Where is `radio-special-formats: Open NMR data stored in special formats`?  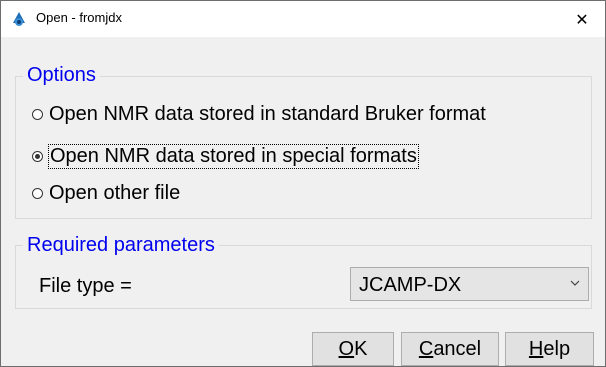
radio-special-formats: Open NMR data stored in special formats is located at coordinates (225, 156).